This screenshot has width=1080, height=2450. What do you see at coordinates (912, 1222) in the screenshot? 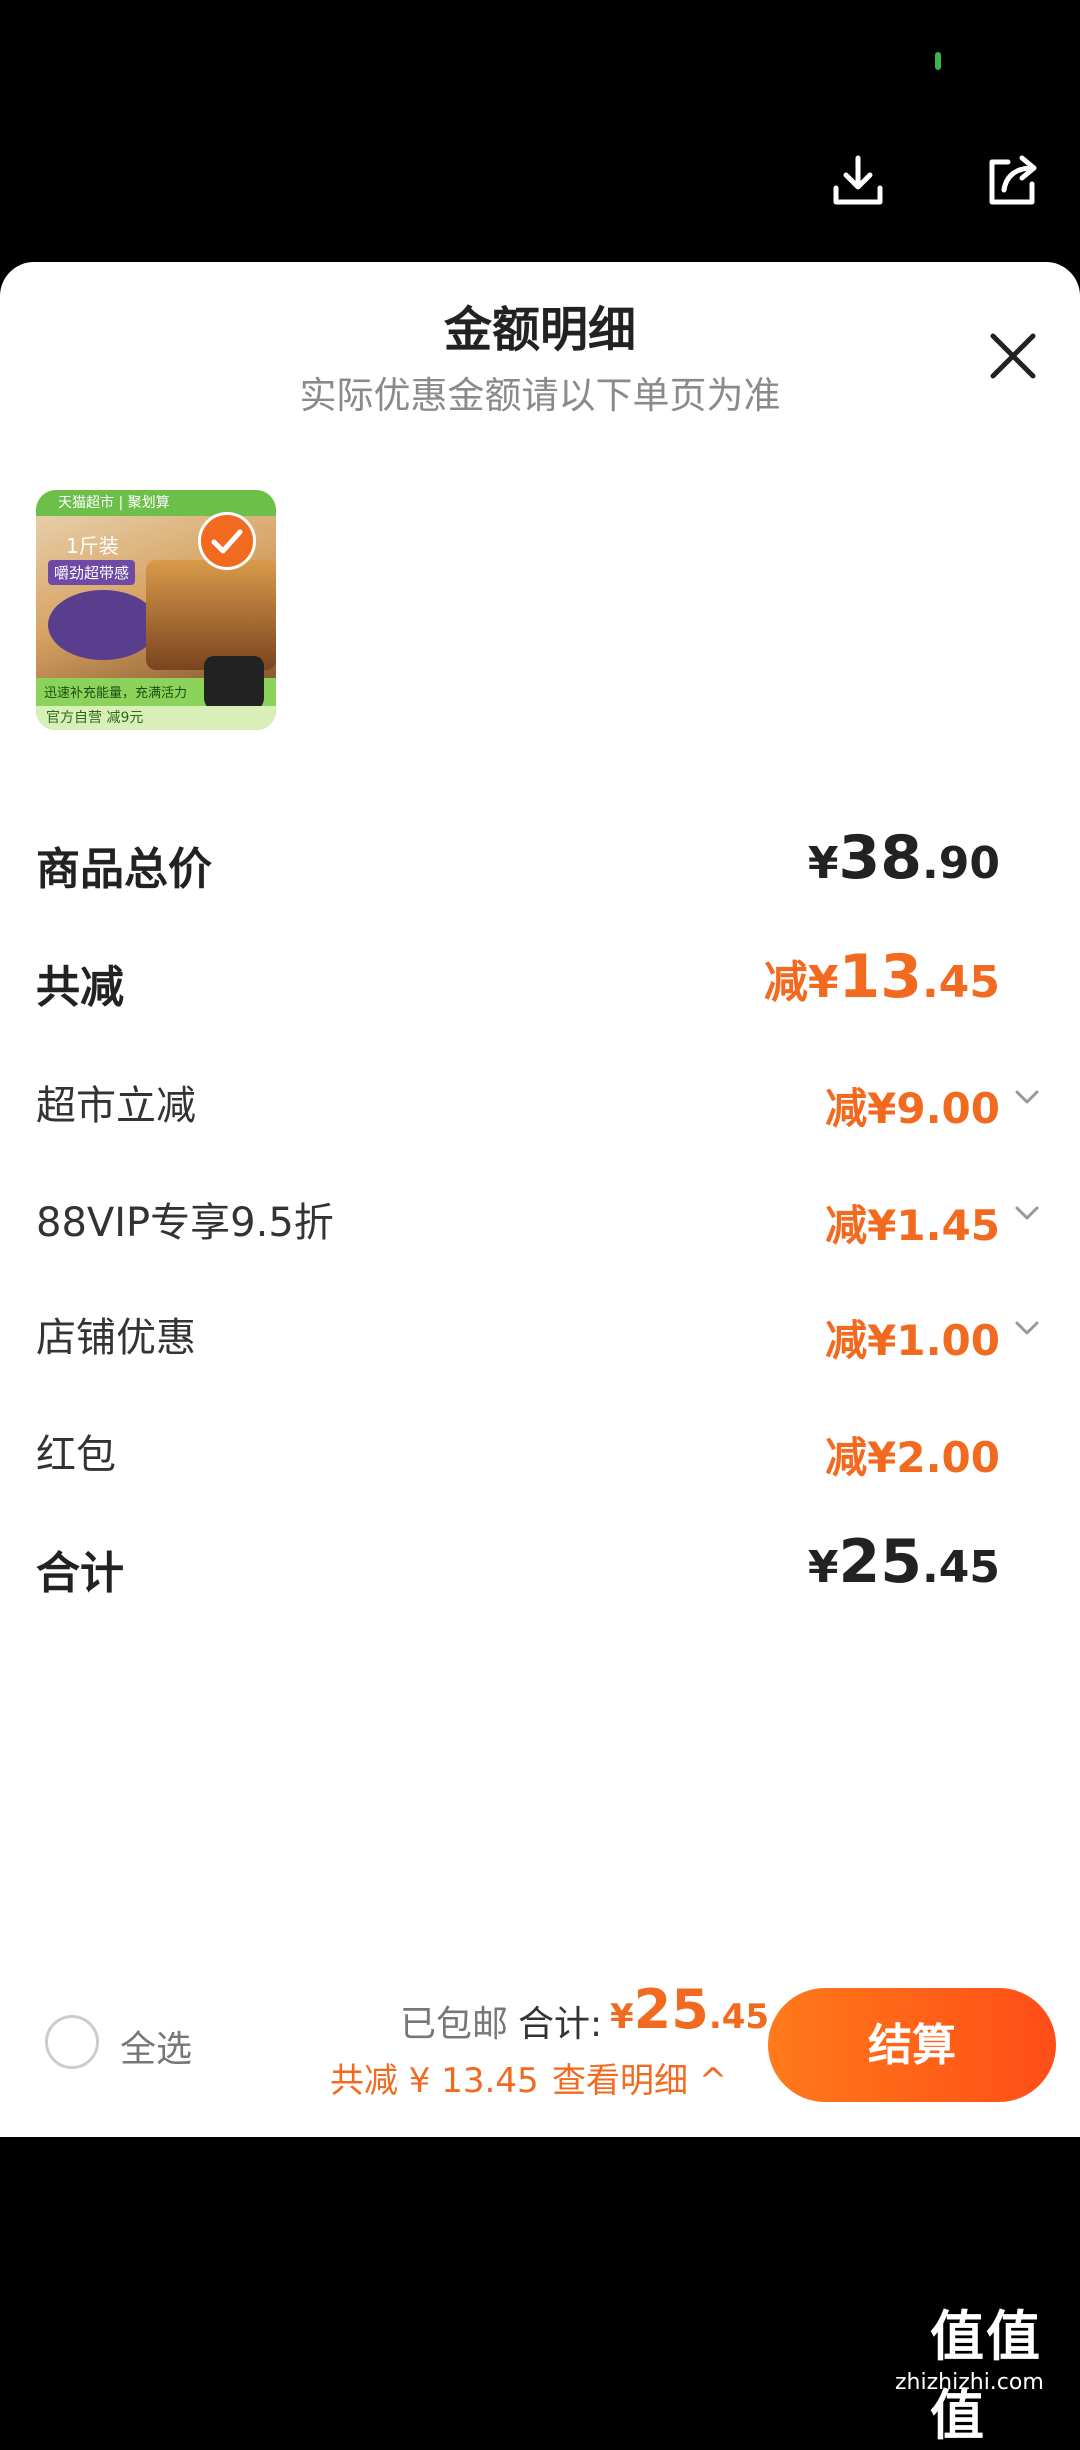
I see `discount-item-value: 减¥1.45` at bounding box center [912, 1222].